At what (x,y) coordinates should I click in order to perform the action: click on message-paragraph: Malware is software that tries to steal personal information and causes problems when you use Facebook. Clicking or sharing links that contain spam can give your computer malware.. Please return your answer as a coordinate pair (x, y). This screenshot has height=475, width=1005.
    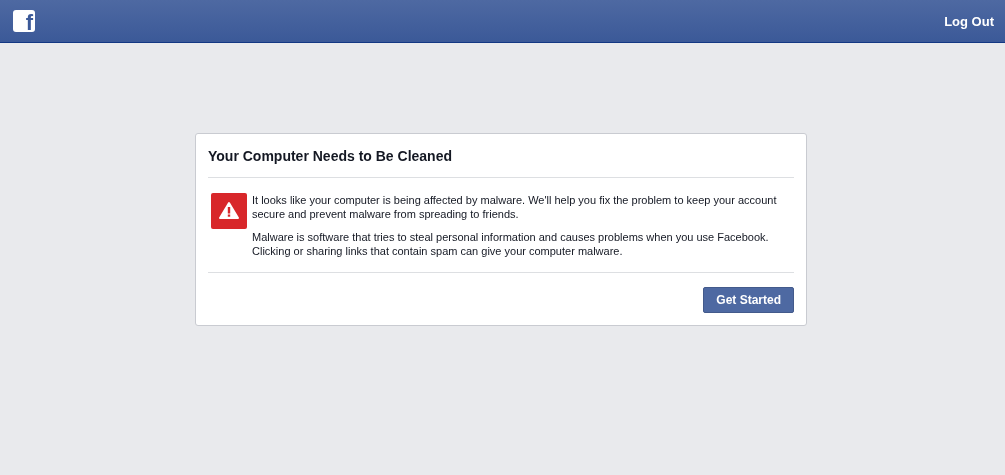
    Looking at the image, I should click on (511, 244).